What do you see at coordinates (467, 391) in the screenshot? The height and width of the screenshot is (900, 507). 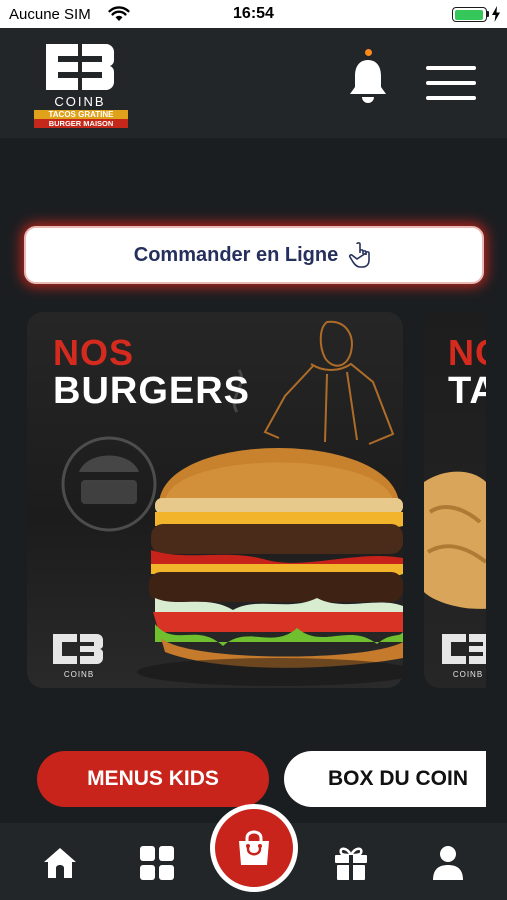 I see `card-title-bottom: TA` at bounding box center [467, 391].